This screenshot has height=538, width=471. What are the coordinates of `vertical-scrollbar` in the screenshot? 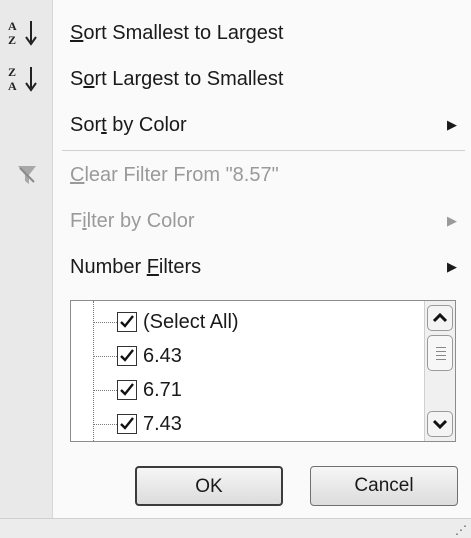 It's located at (439, 371).